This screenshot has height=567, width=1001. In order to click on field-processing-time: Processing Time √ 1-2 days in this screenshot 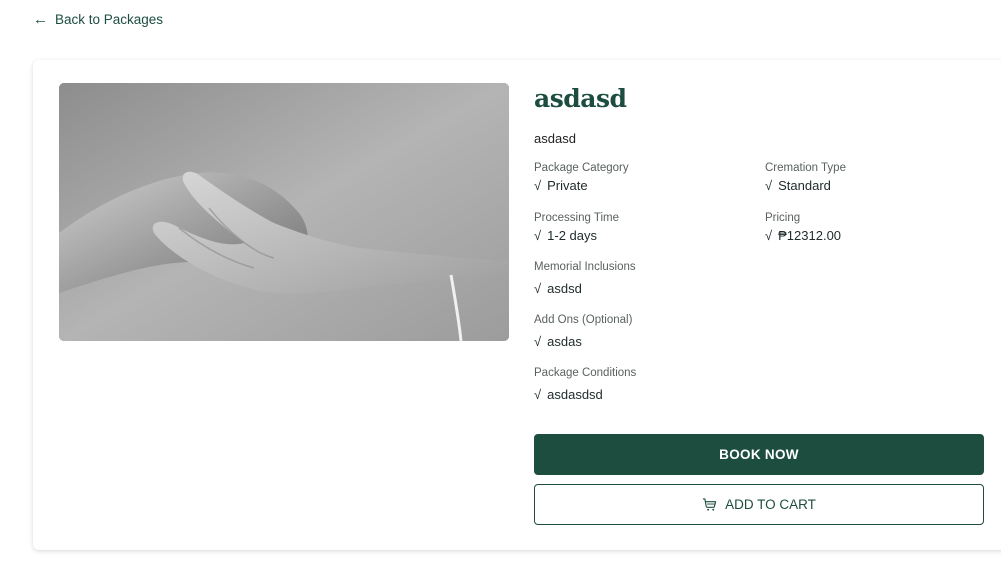, I will do `click(576, 227)`.